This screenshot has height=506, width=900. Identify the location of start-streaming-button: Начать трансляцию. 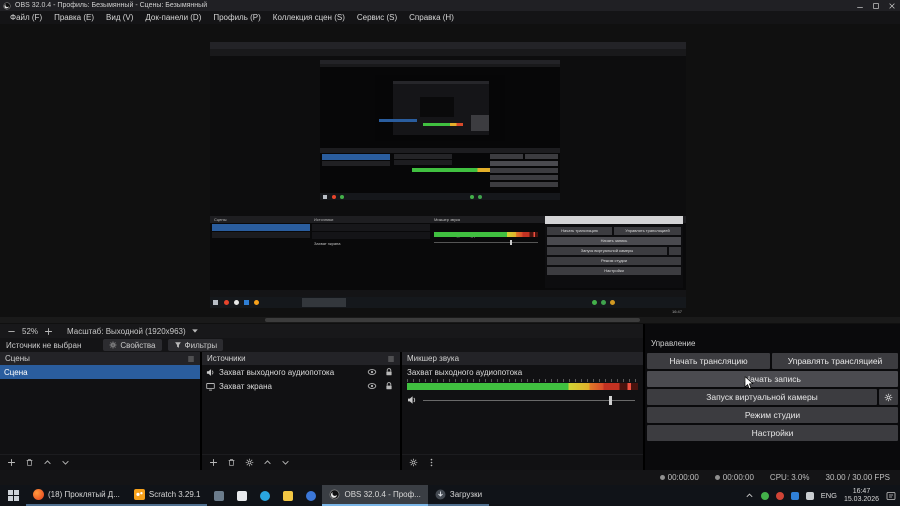
(708, 361).